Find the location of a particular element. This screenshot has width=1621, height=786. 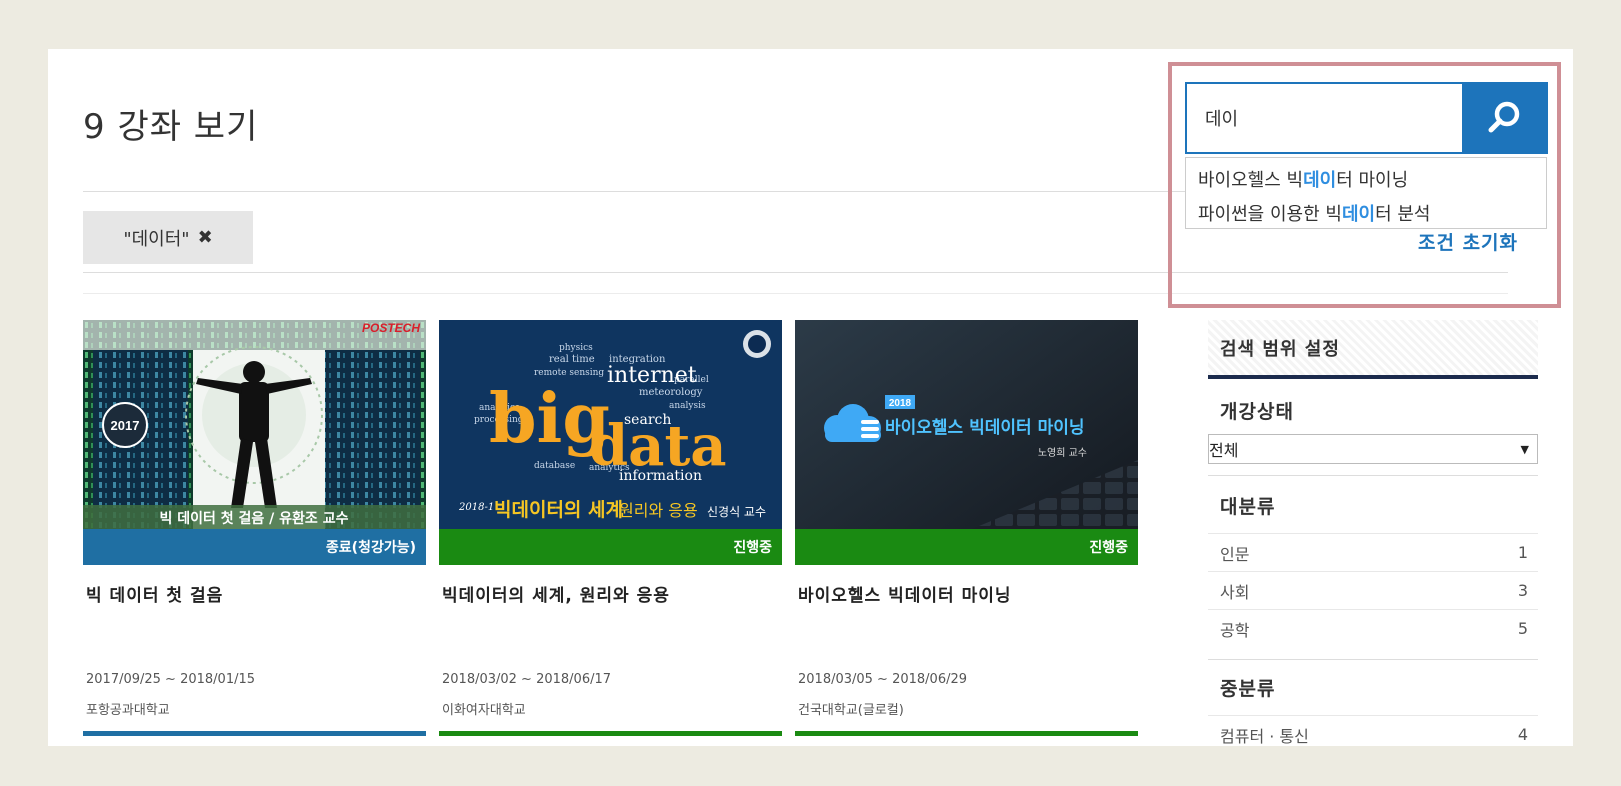

sidebar-item-computer: 컴퓨터 · 통신 4 is located at coordinates (1373, 730).